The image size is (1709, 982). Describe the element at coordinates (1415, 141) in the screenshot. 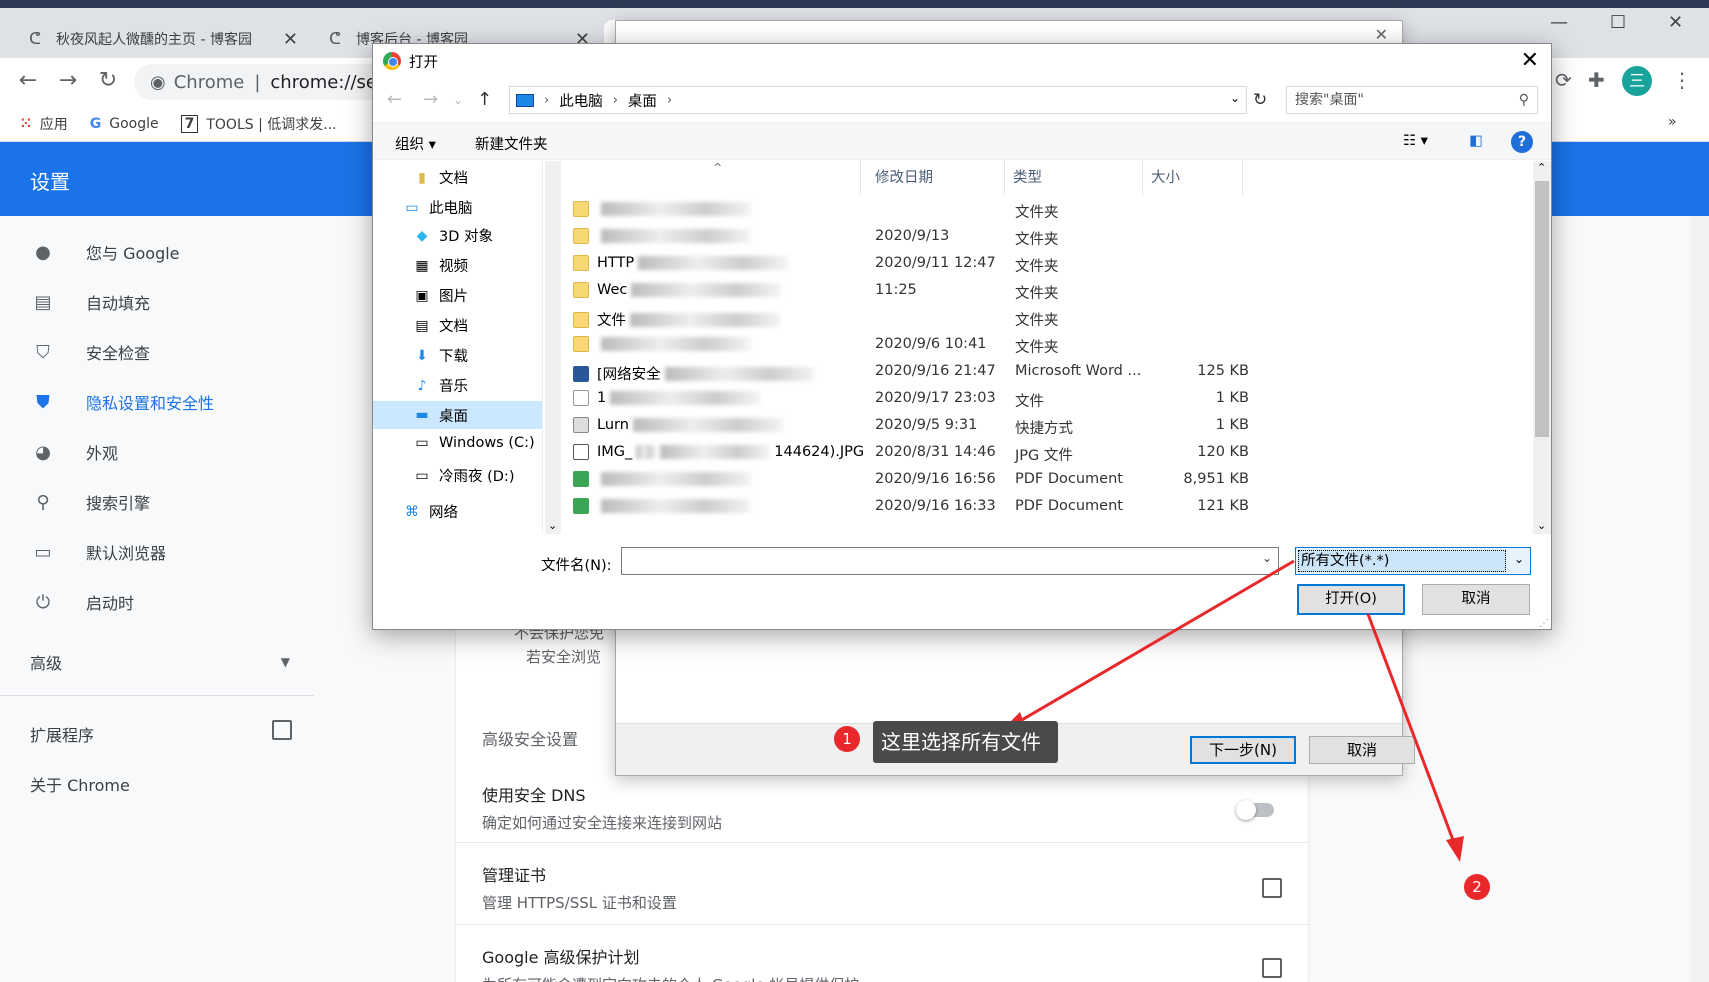

I see `view-options-icon: ☷ ▾` at that location.